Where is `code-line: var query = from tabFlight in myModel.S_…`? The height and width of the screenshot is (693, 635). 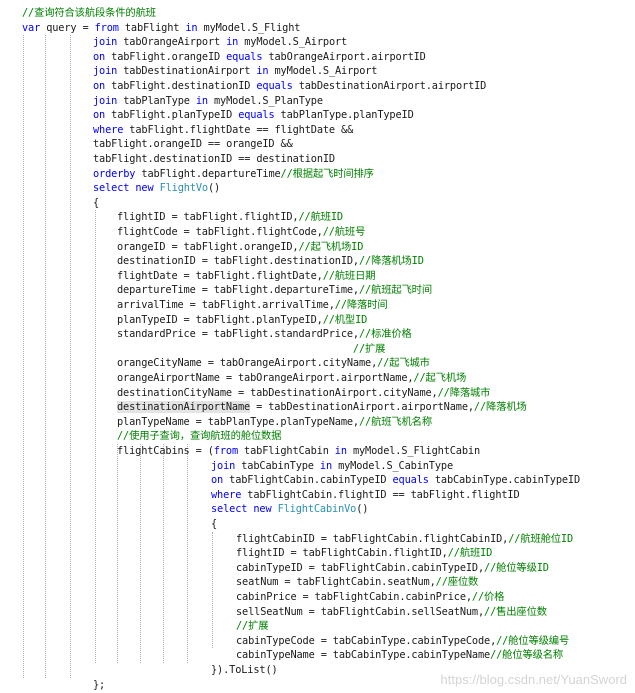 code-line: var query = from tabFlight in myModel.S_… is located at coordinates (161, 28).